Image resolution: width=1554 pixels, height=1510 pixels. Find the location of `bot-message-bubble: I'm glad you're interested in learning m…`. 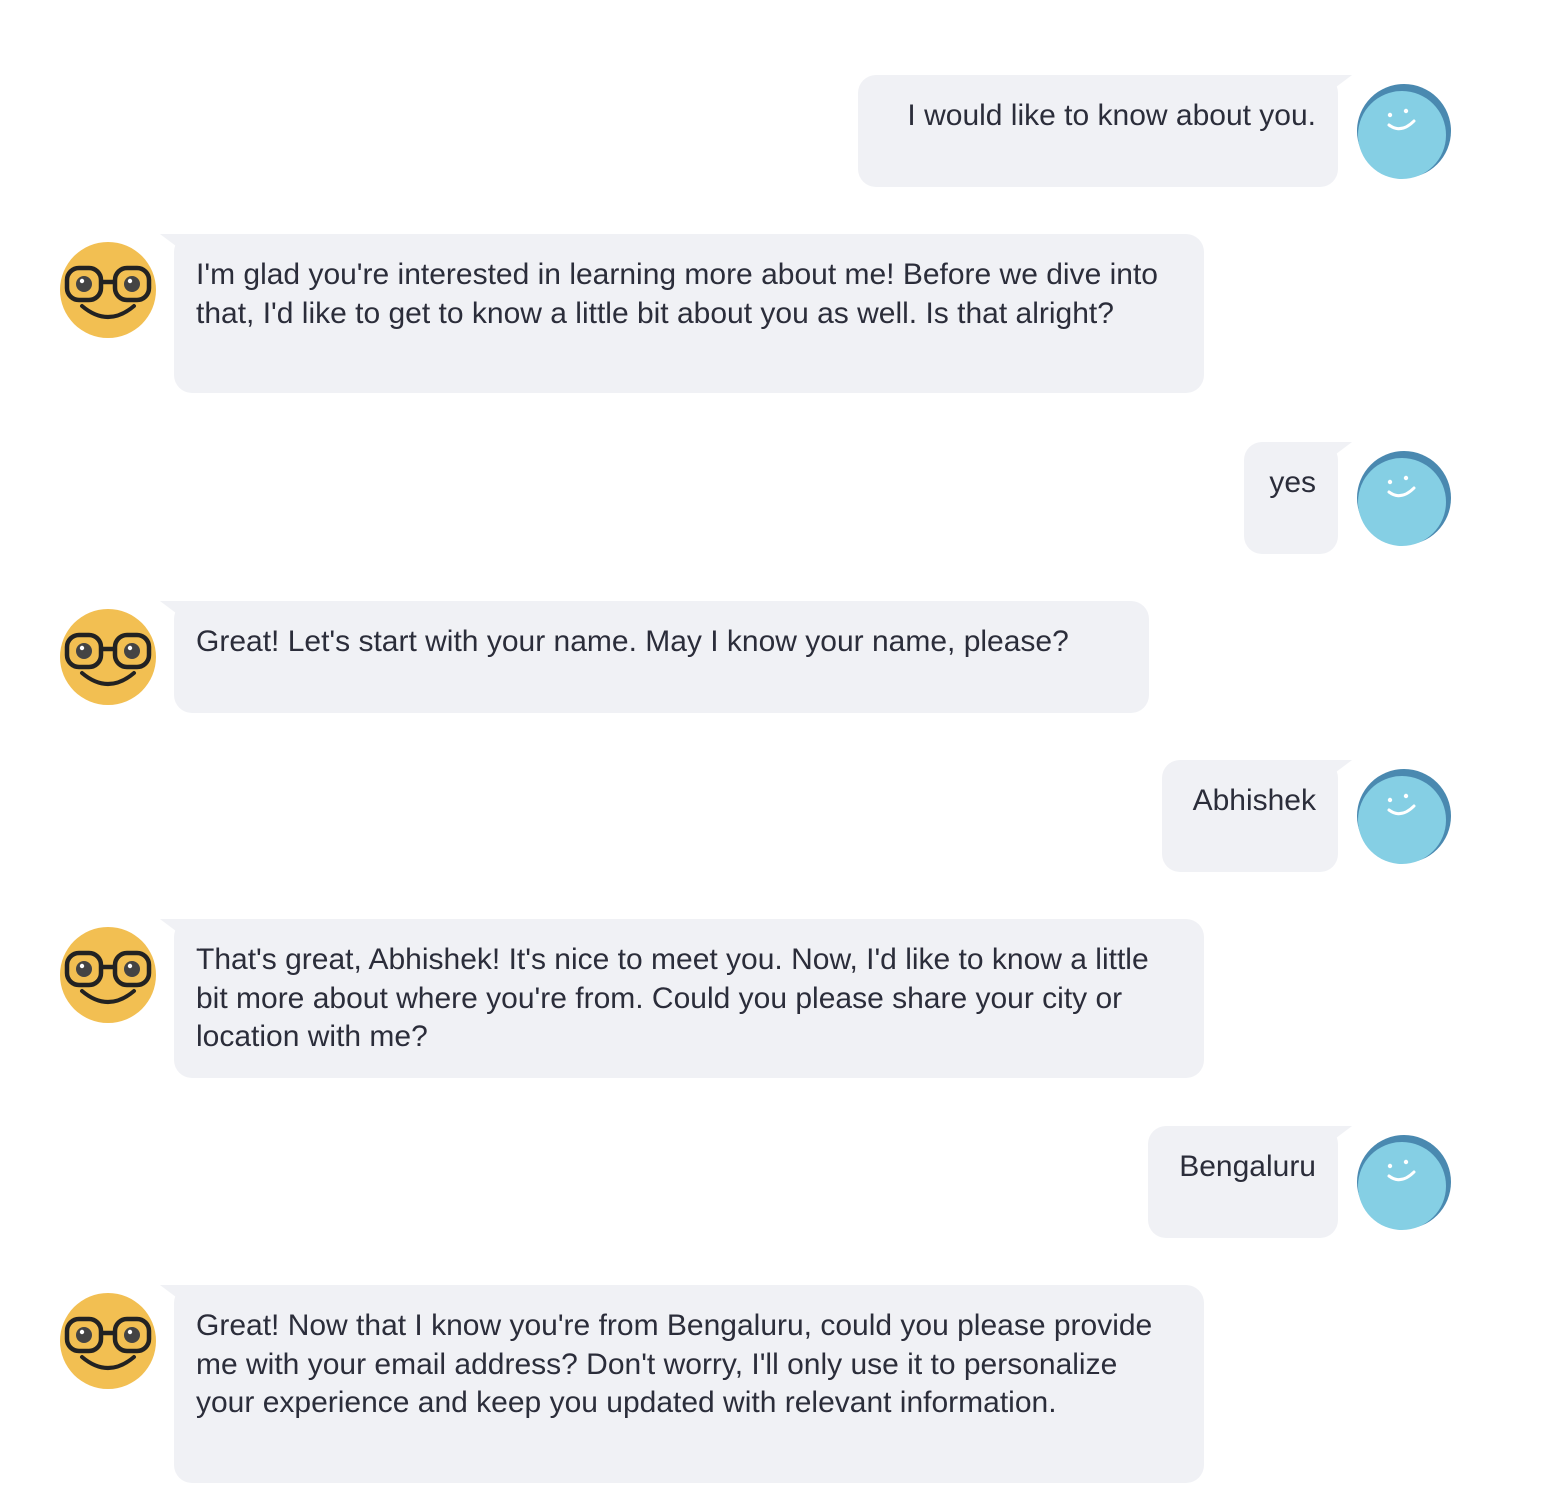

bot-message-bubble: I'm glad you're interested in learning m… is located at coordinates (689, 313).